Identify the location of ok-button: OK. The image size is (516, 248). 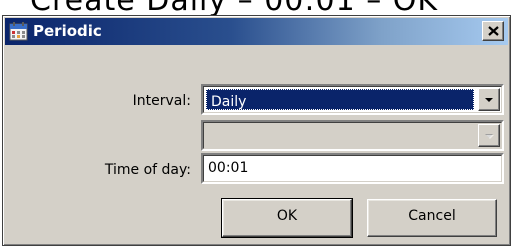
(287, 218).